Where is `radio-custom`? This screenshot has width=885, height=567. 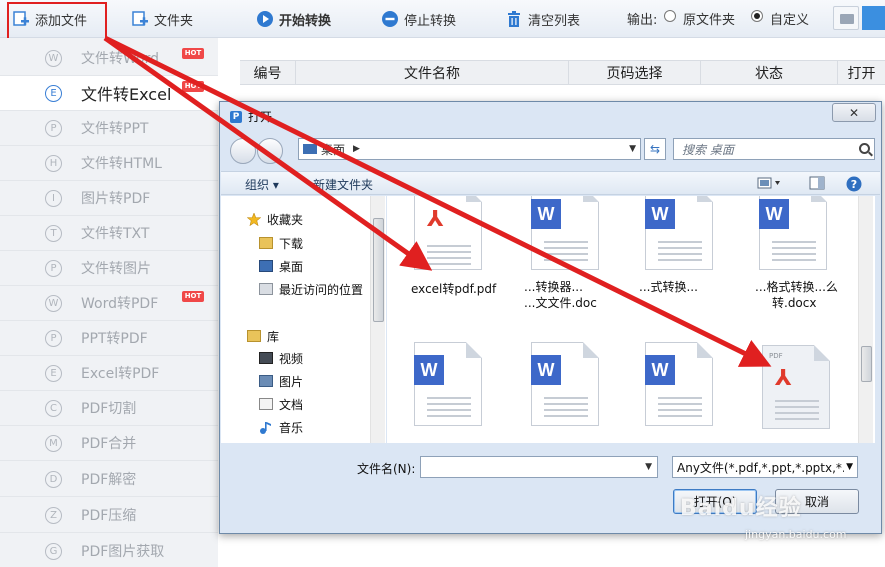 radio-custom is located at coordinates (757, 16).